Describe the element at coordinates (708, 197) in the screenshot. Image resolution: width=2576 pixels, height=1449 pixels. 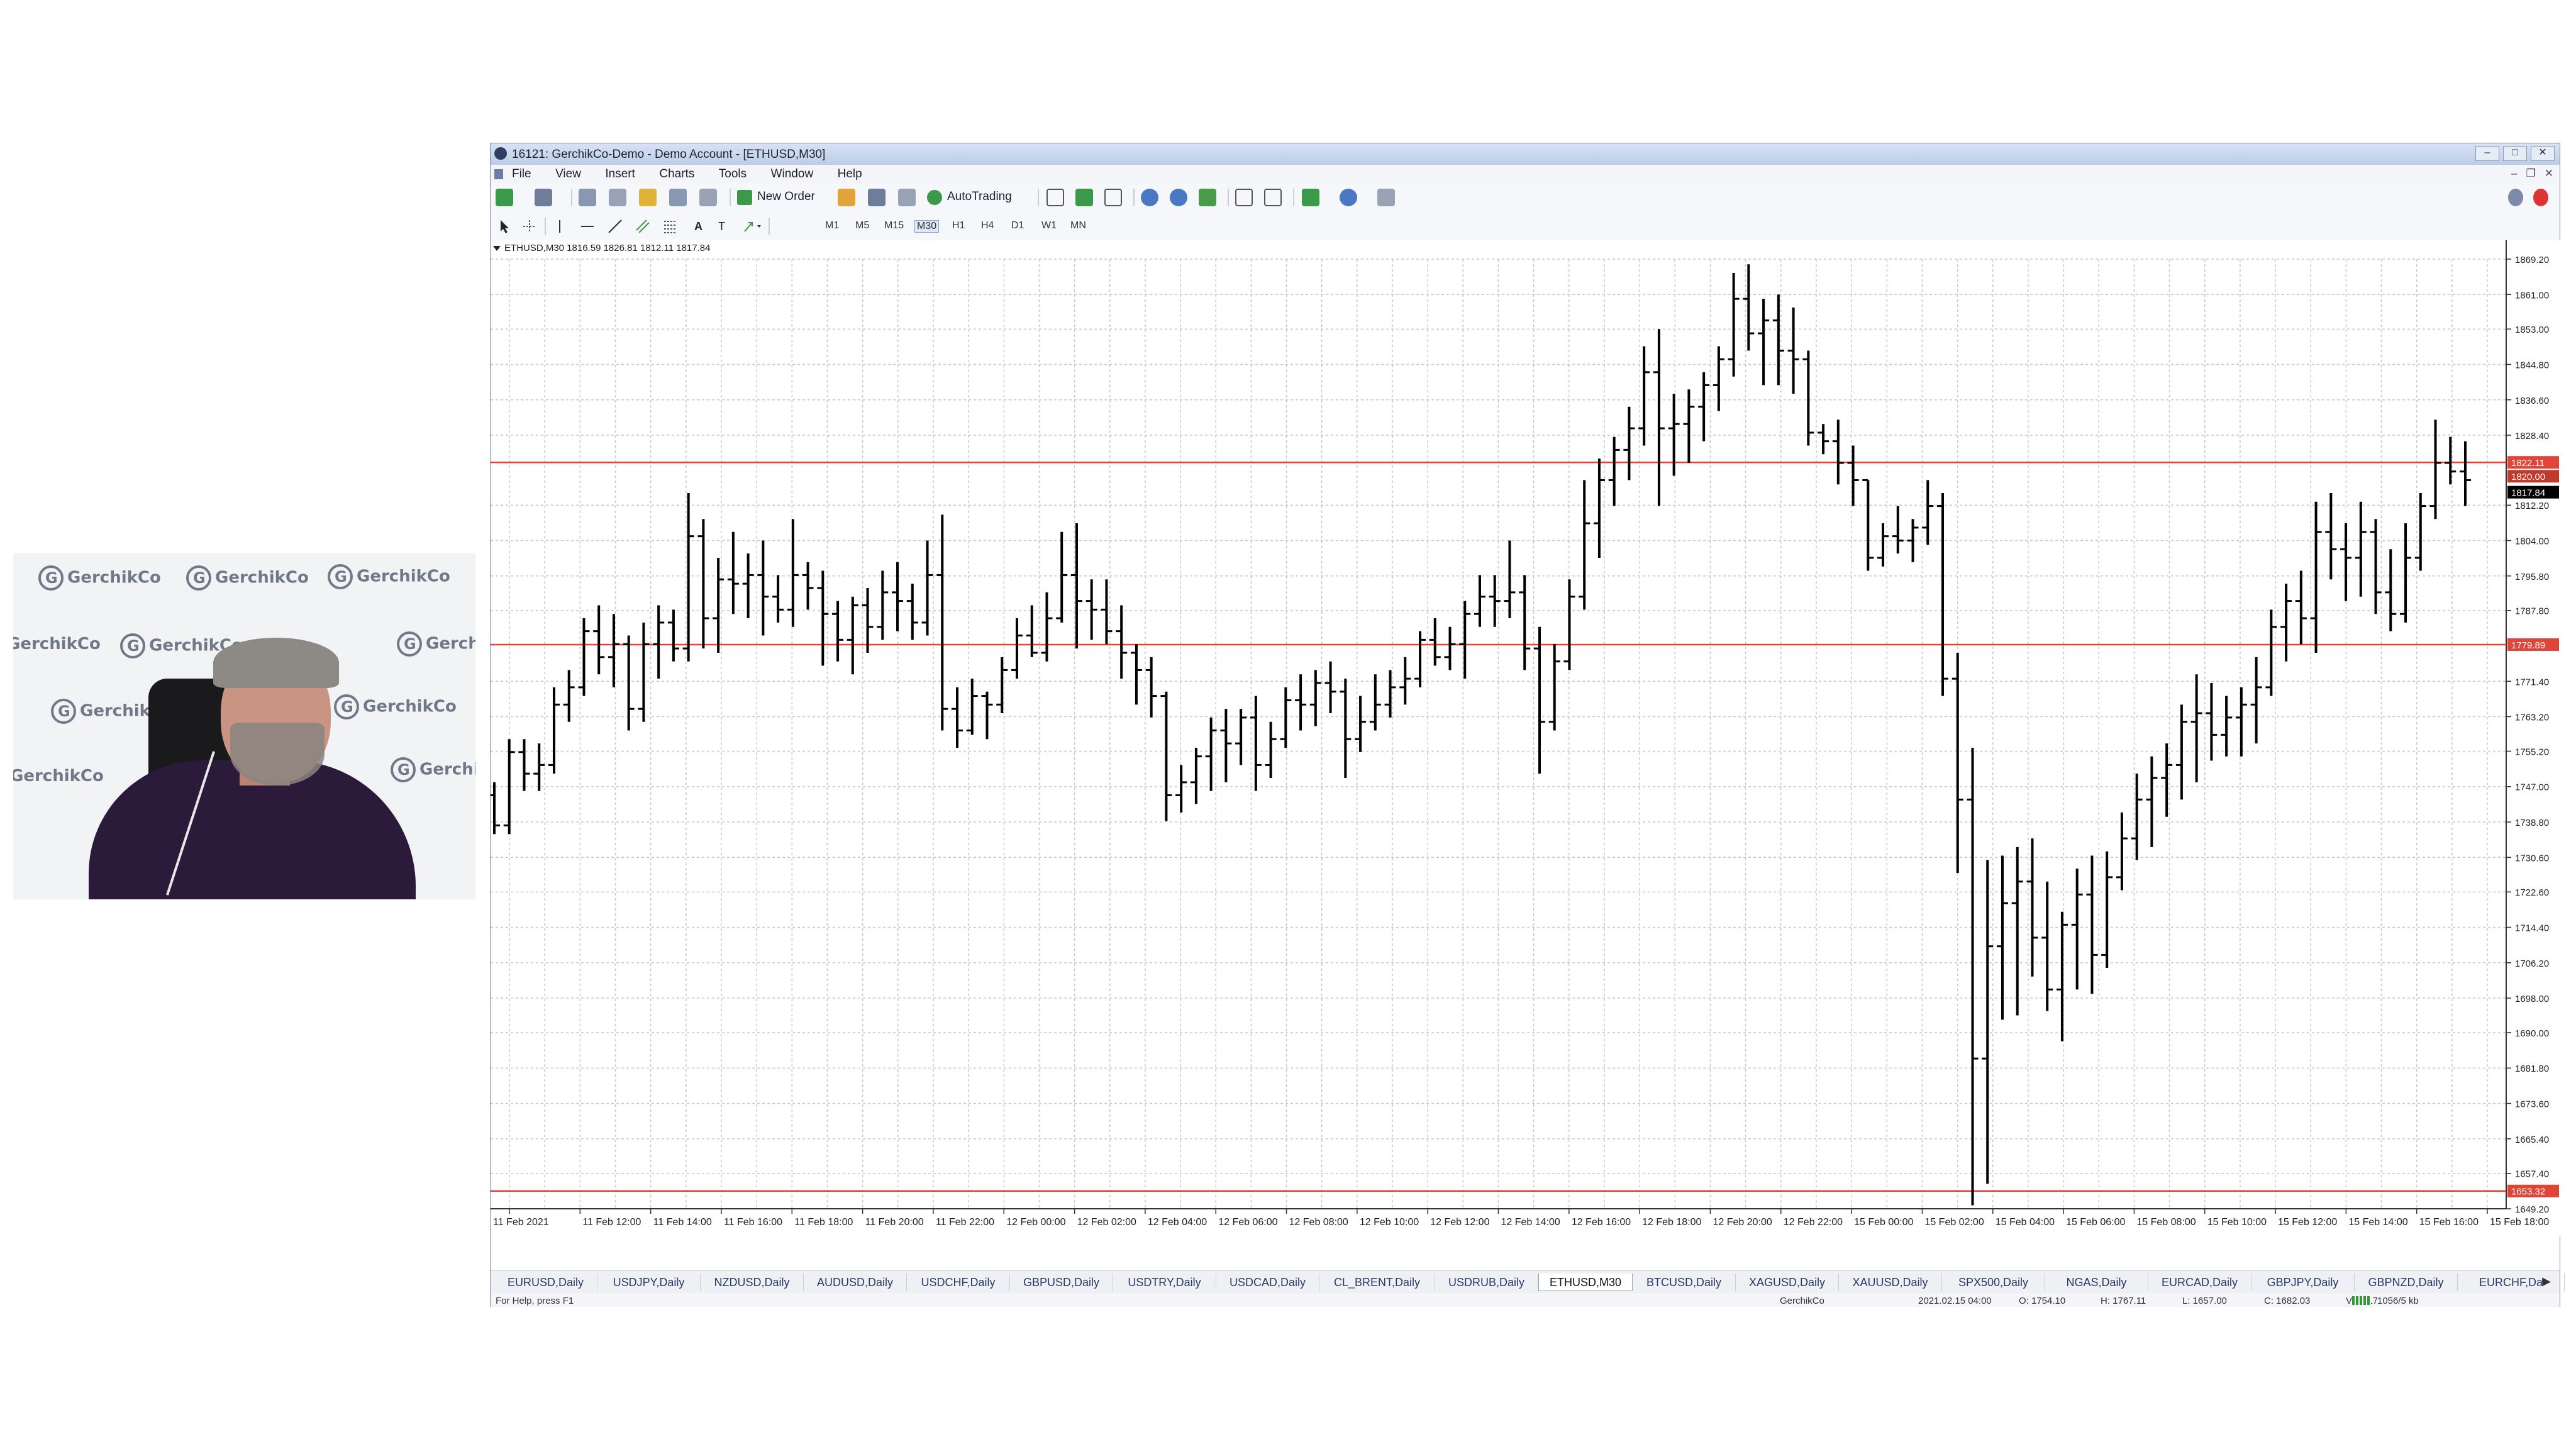
I see `strategy-tester-icon` at that location.